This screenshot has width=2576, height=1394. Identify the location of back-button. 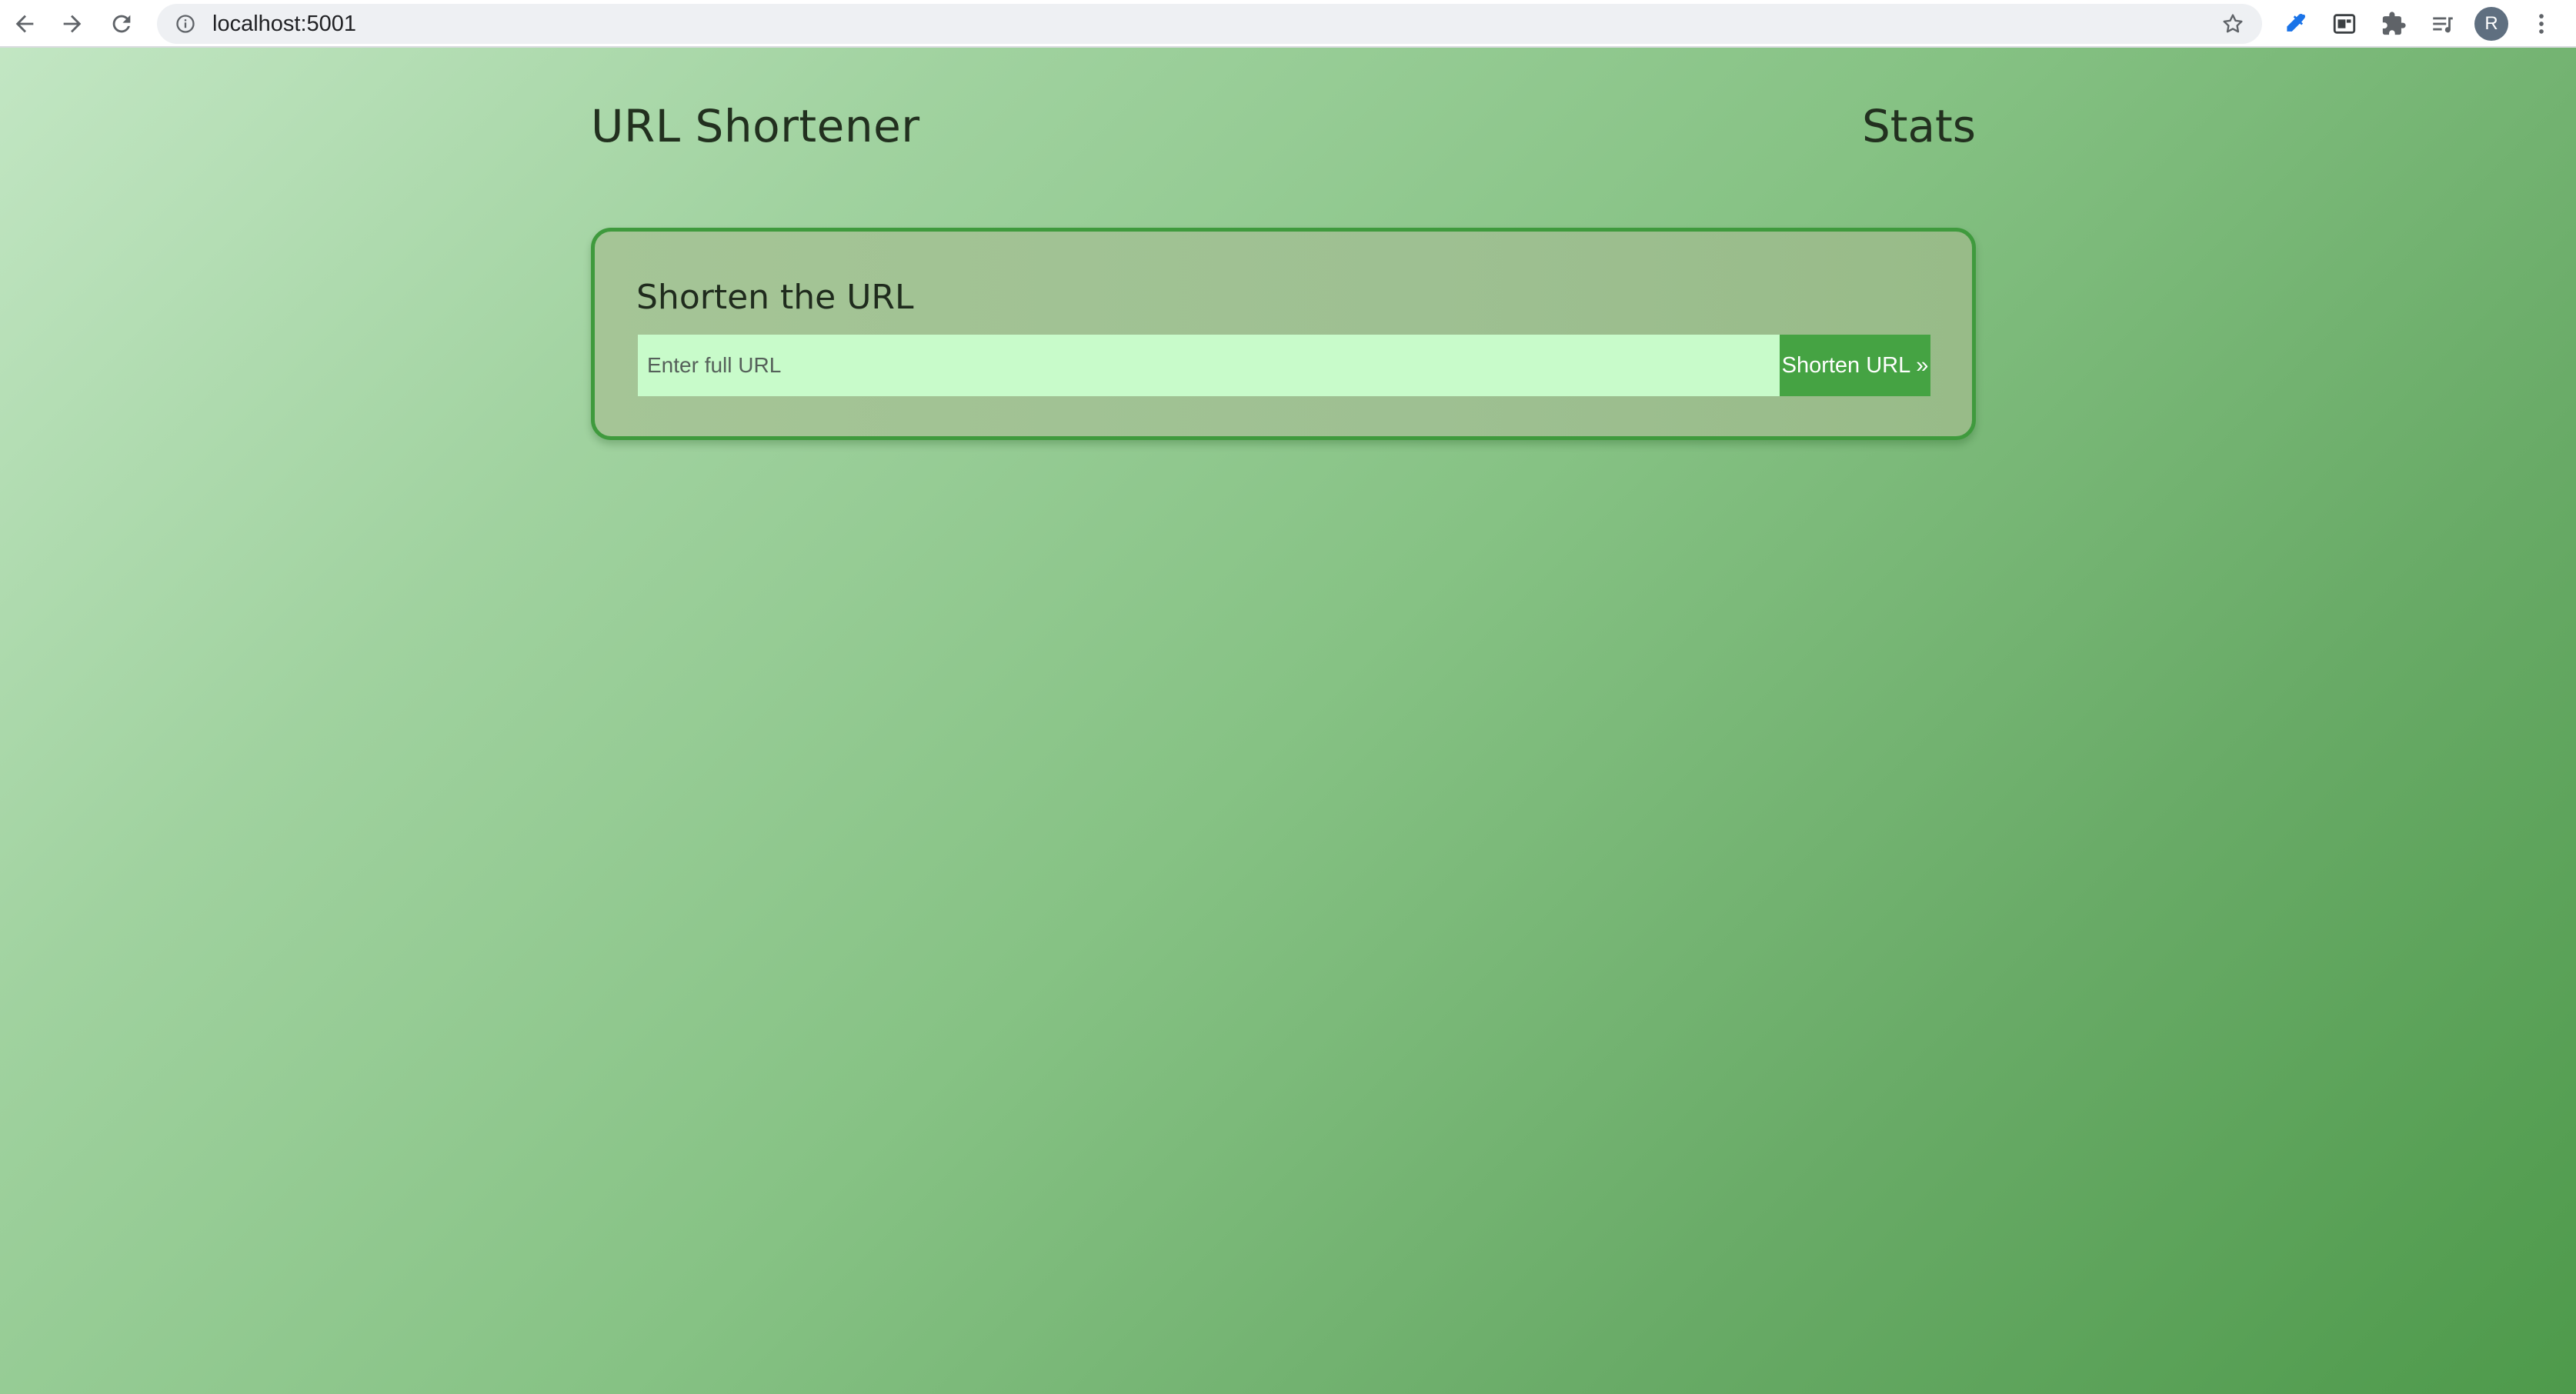
(24, 24).